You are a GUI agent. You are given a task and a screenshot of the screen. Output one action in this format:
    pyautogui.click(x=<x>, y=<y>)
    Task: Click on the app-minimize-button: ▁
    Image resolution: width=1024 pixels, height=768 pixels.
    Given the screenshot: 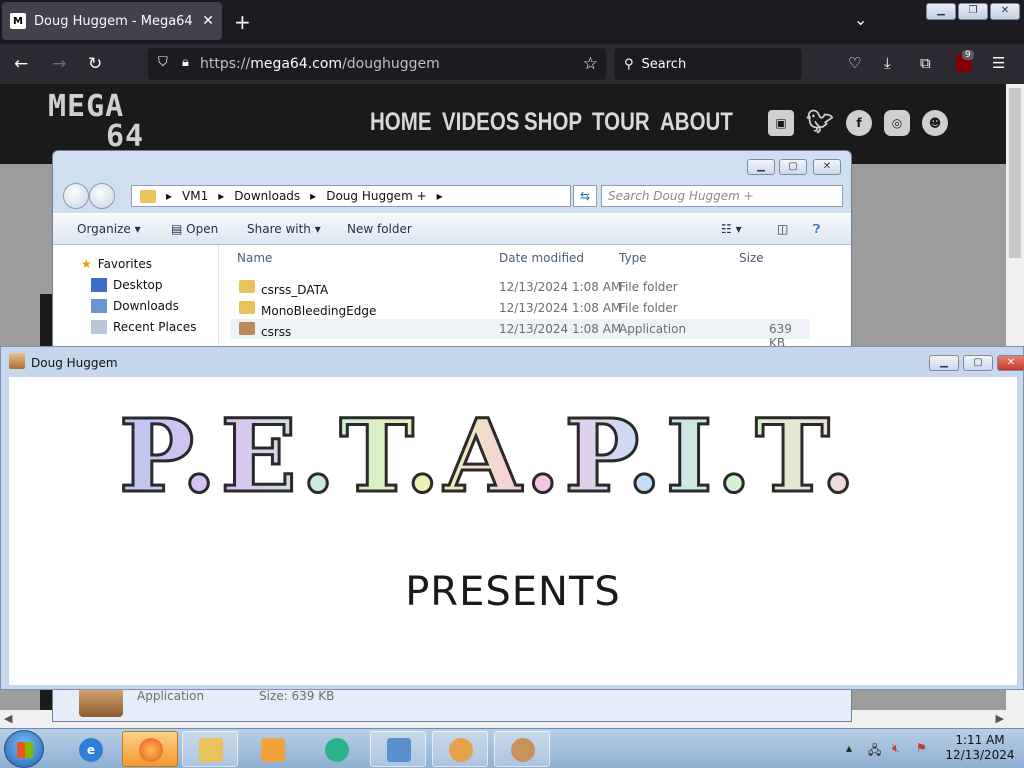 What is the action you would take?
    pyautogui.click(x=944, y=363)
    